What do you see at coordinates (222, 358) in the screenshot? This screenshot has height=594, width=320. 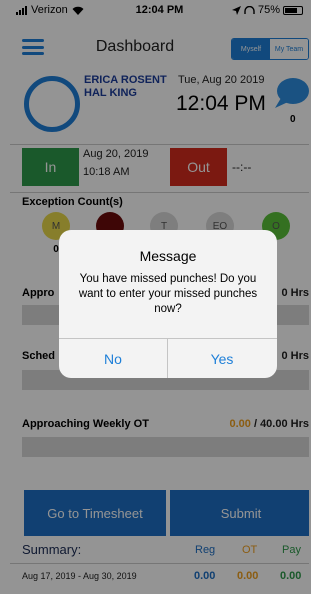 I see `dialog-yes-button: Yes` at bounding box center [222, 358].